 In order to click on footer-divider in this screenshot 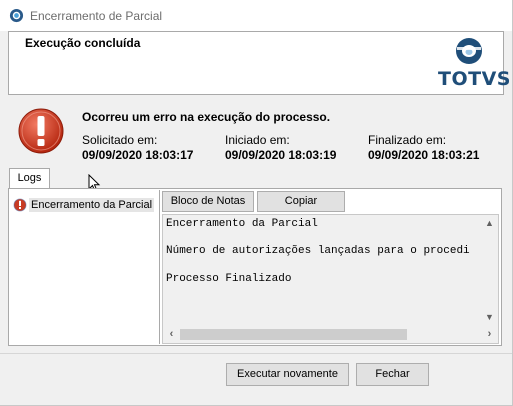, I will do `click(256, 353)`.